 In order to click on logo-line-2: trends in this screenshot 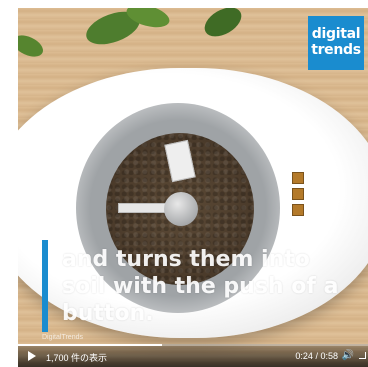, I will do `click(336, 50)`.